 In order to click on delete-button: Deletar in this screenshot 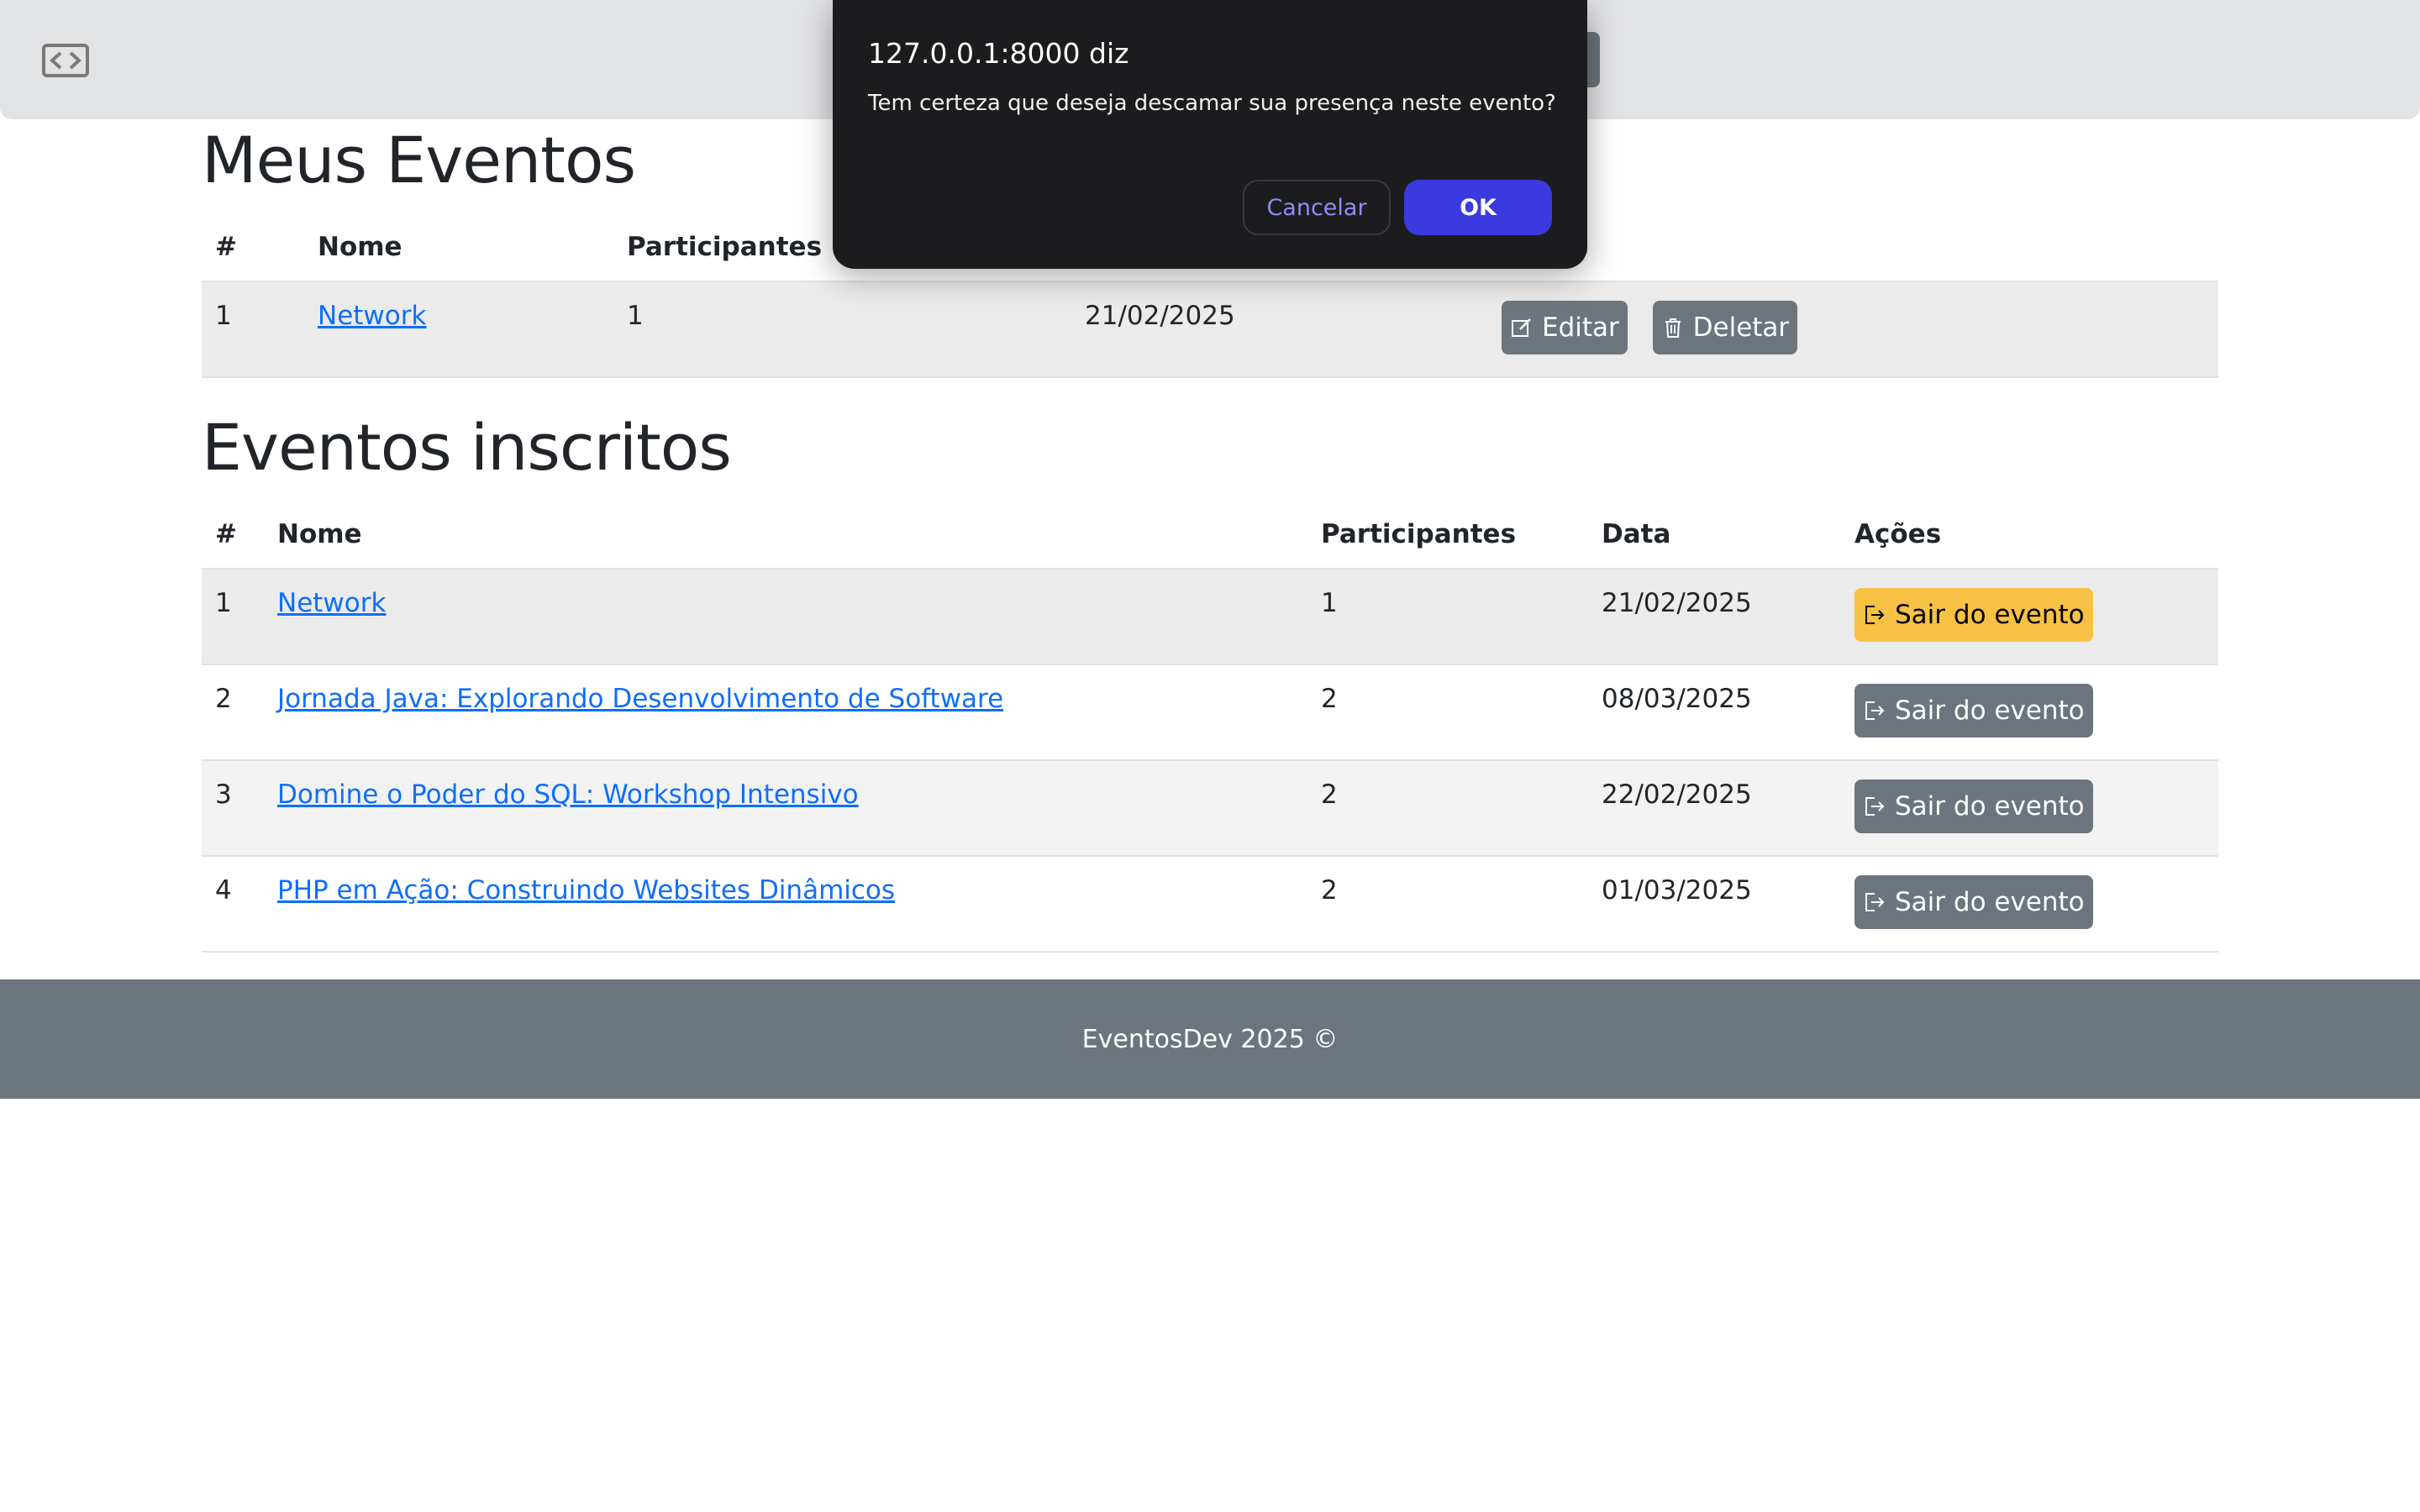, I will do `click(1725, 327)`.